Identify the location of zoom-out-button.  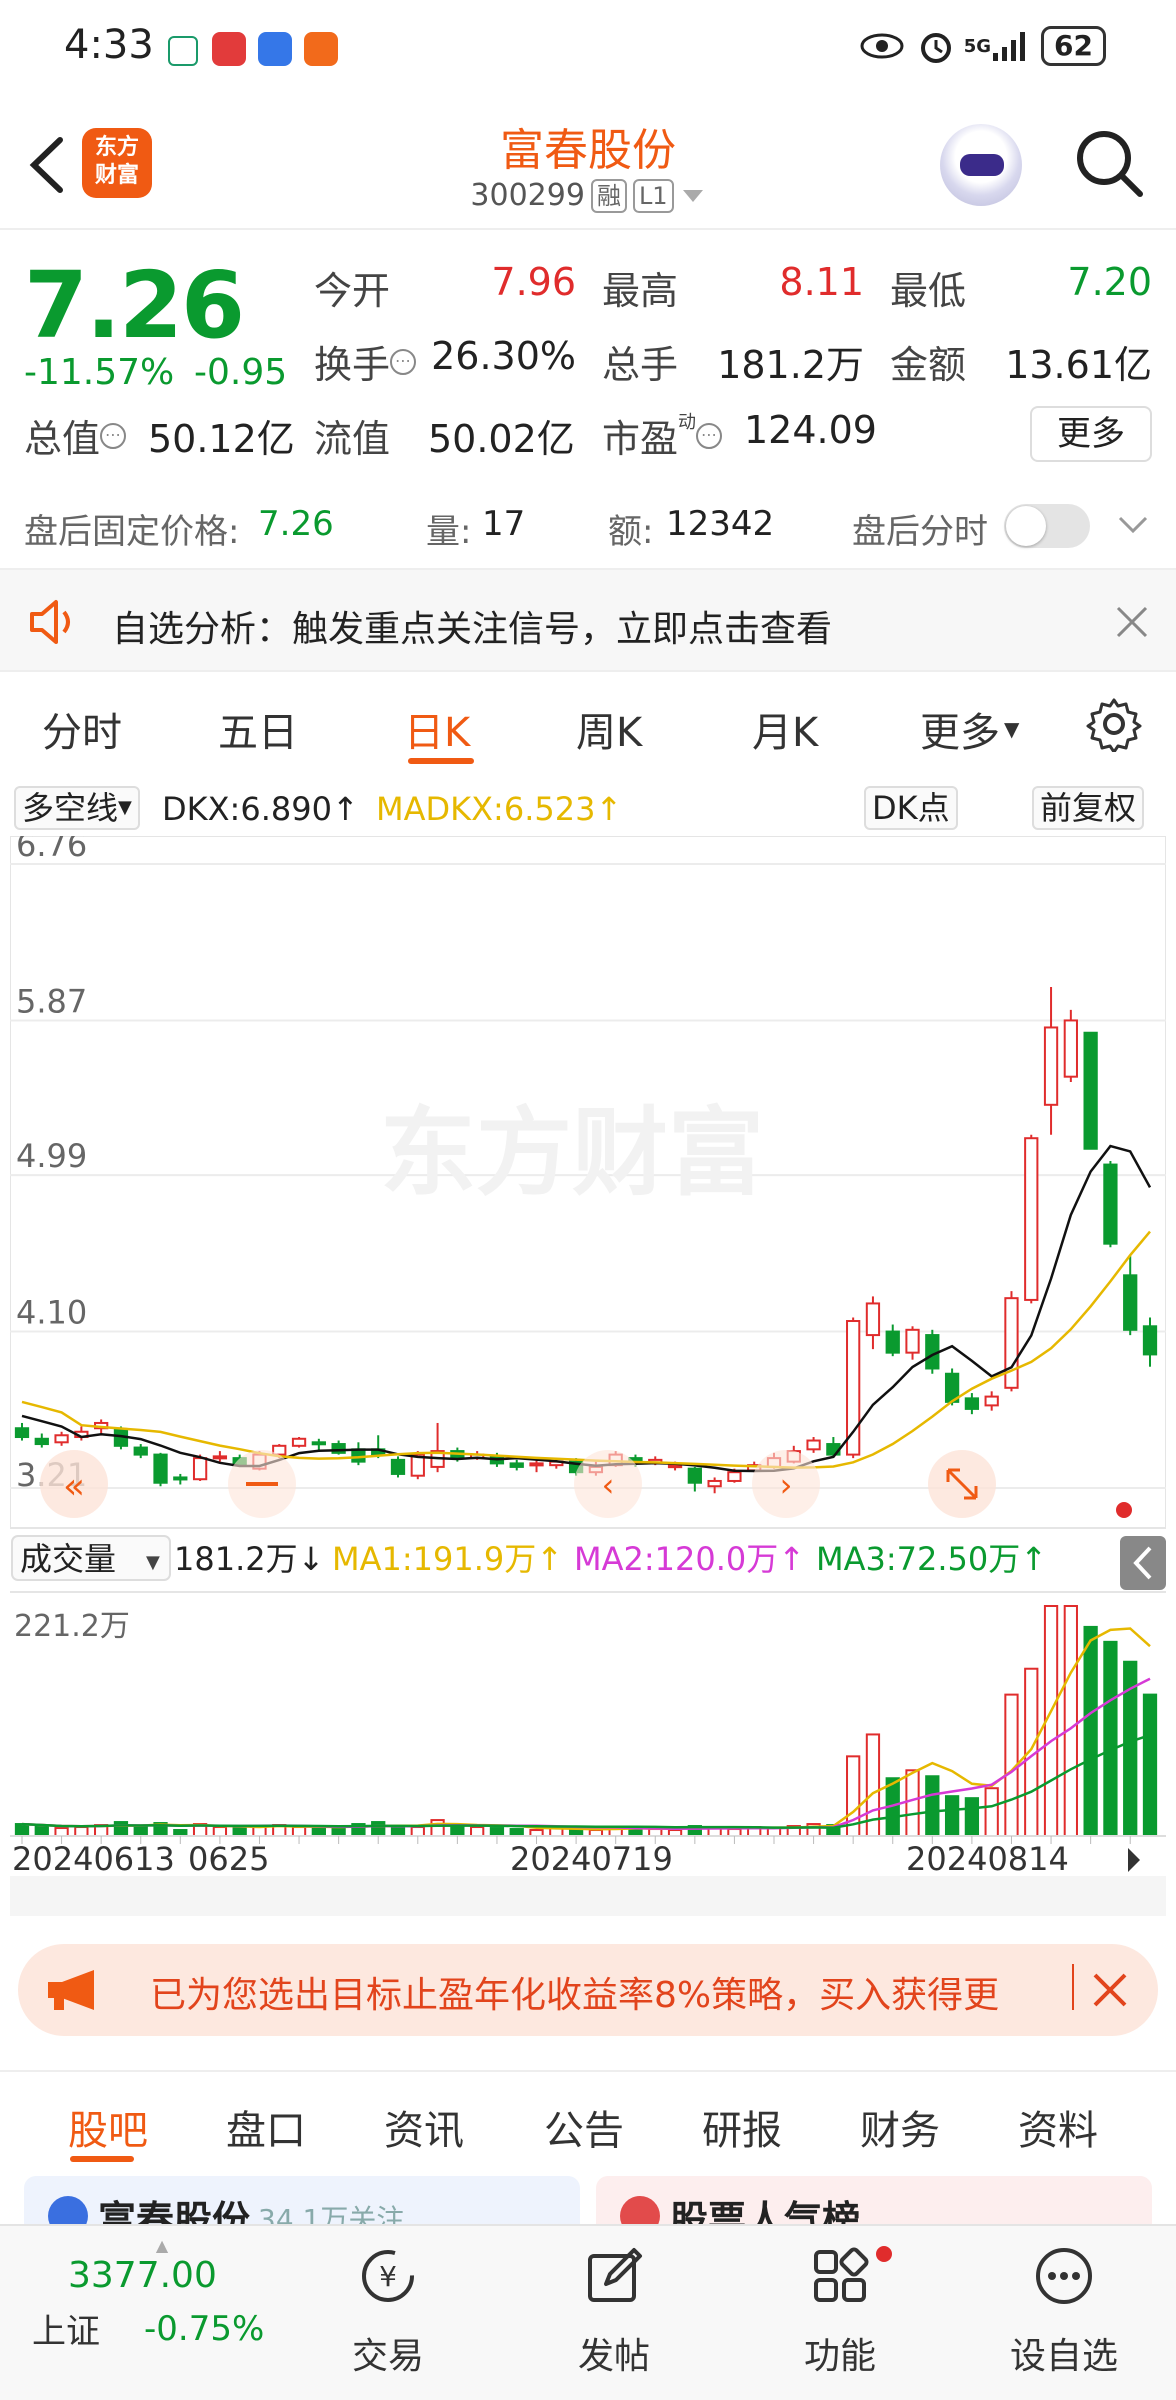
(262, 1484).